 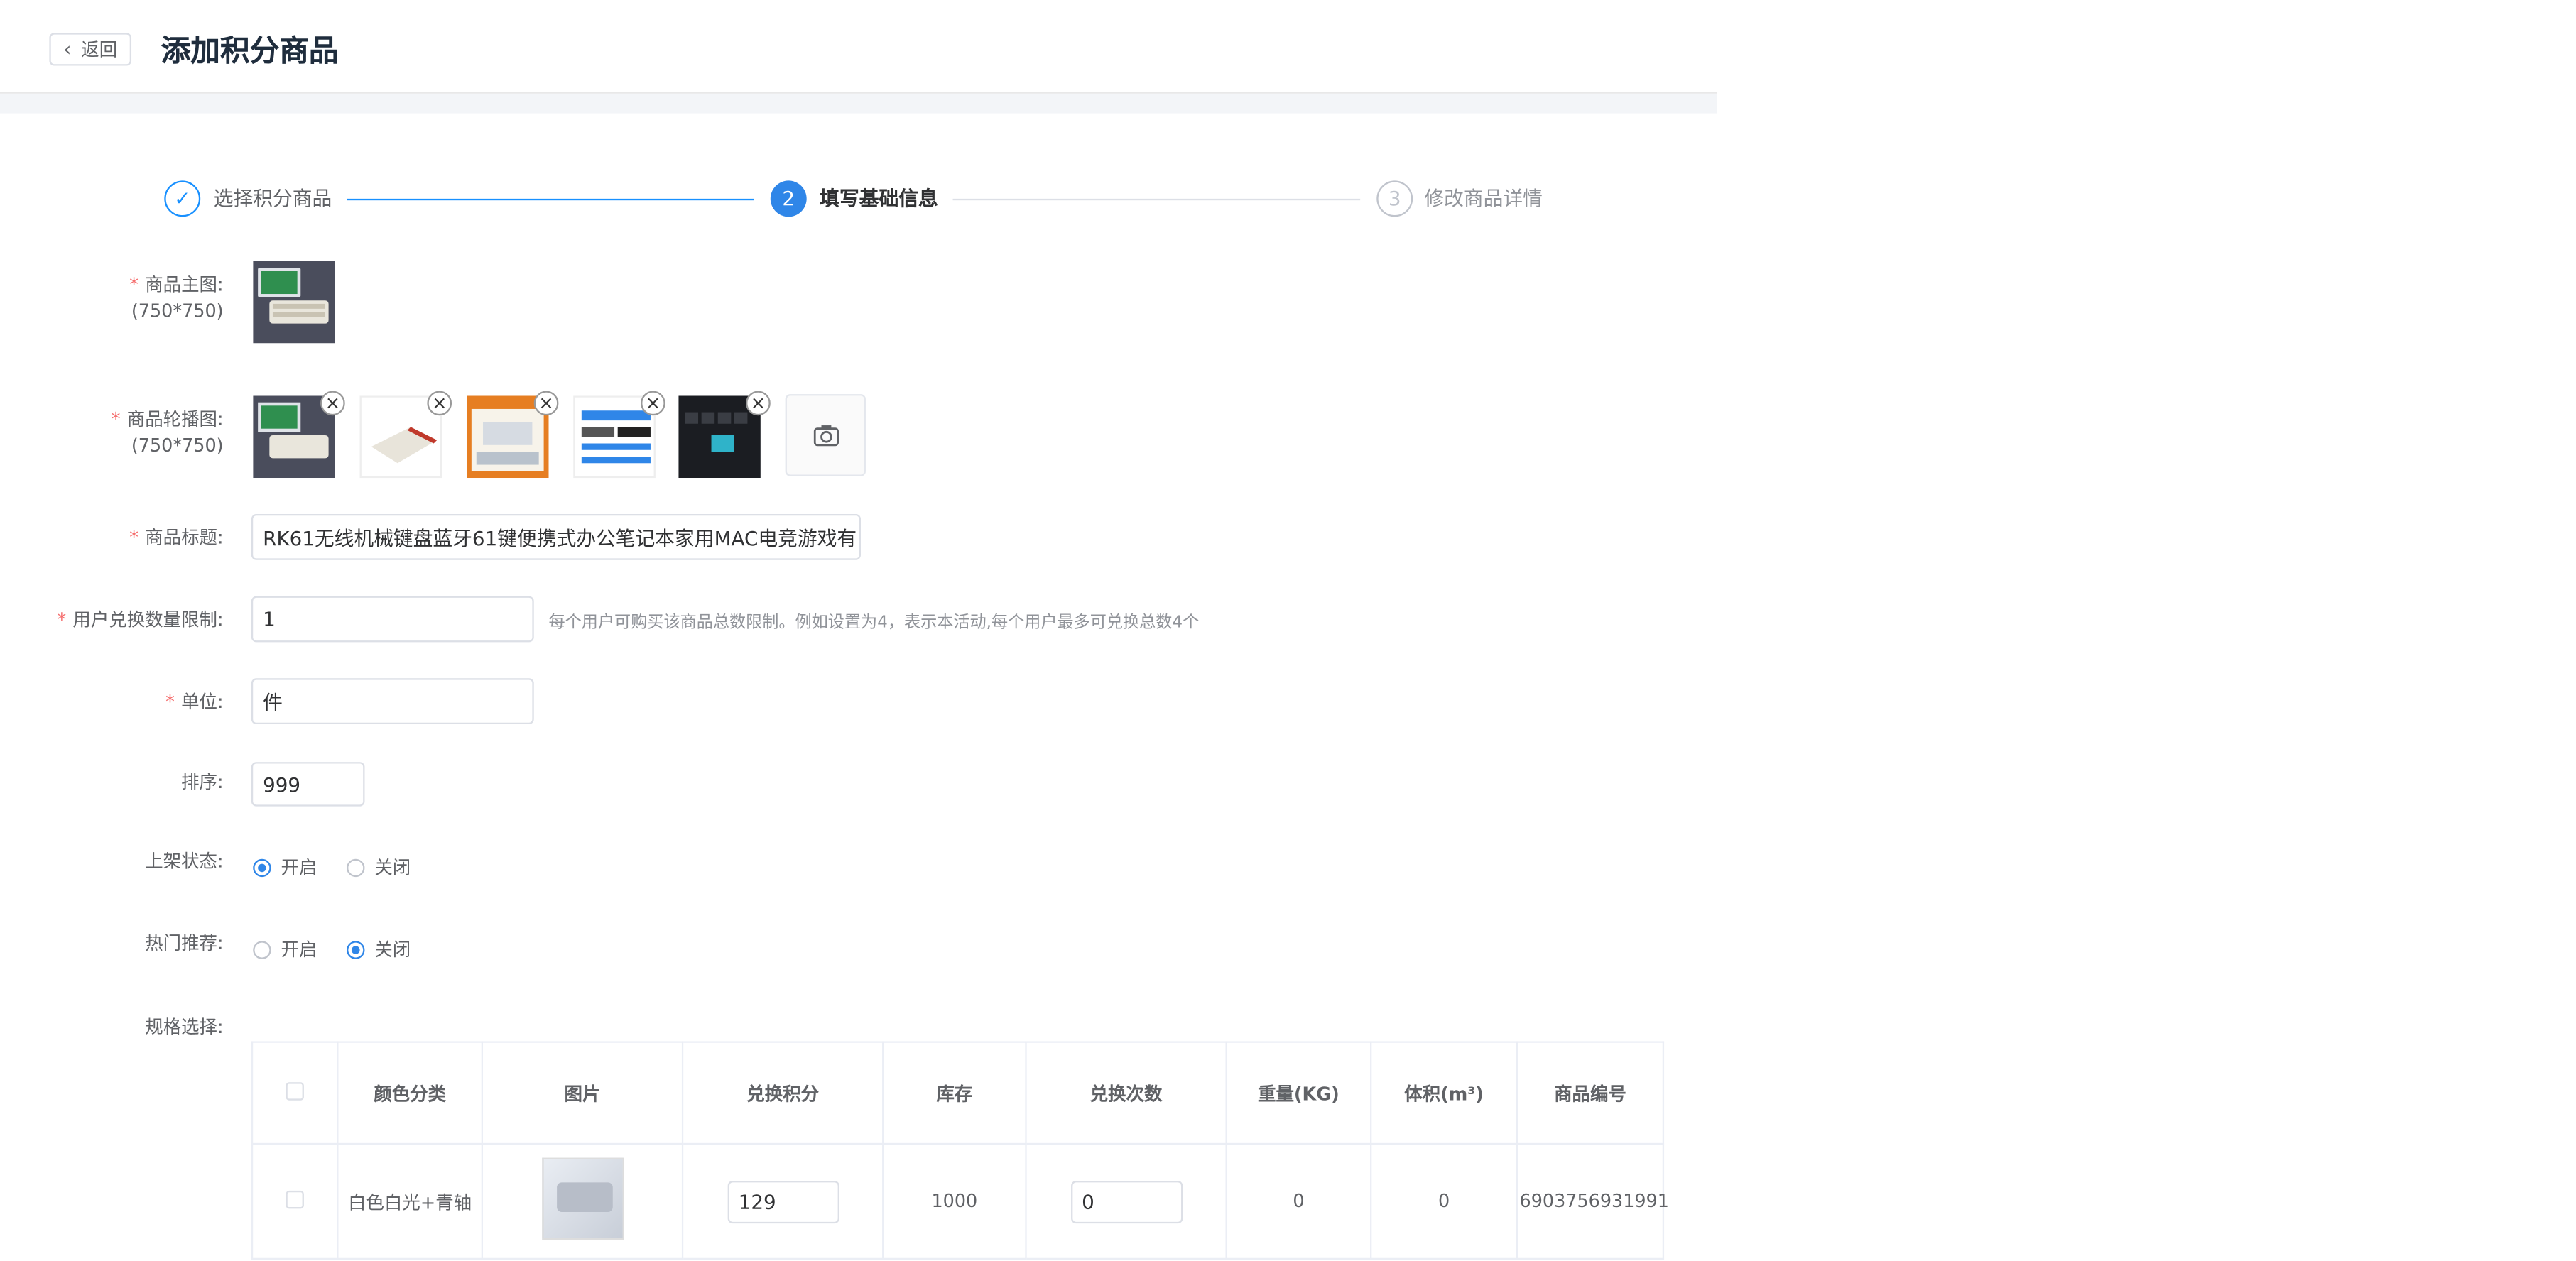 I want to click on weight-cell: 0, so click(x=1299, y=1201).